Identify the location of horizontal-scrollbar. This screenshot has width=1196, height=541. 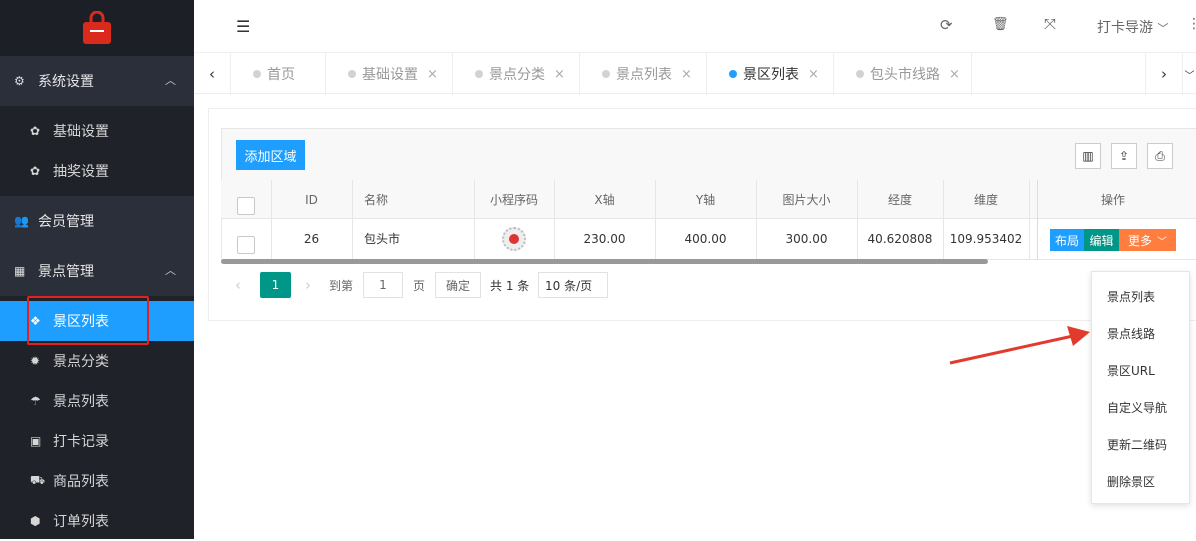
(604, 261).